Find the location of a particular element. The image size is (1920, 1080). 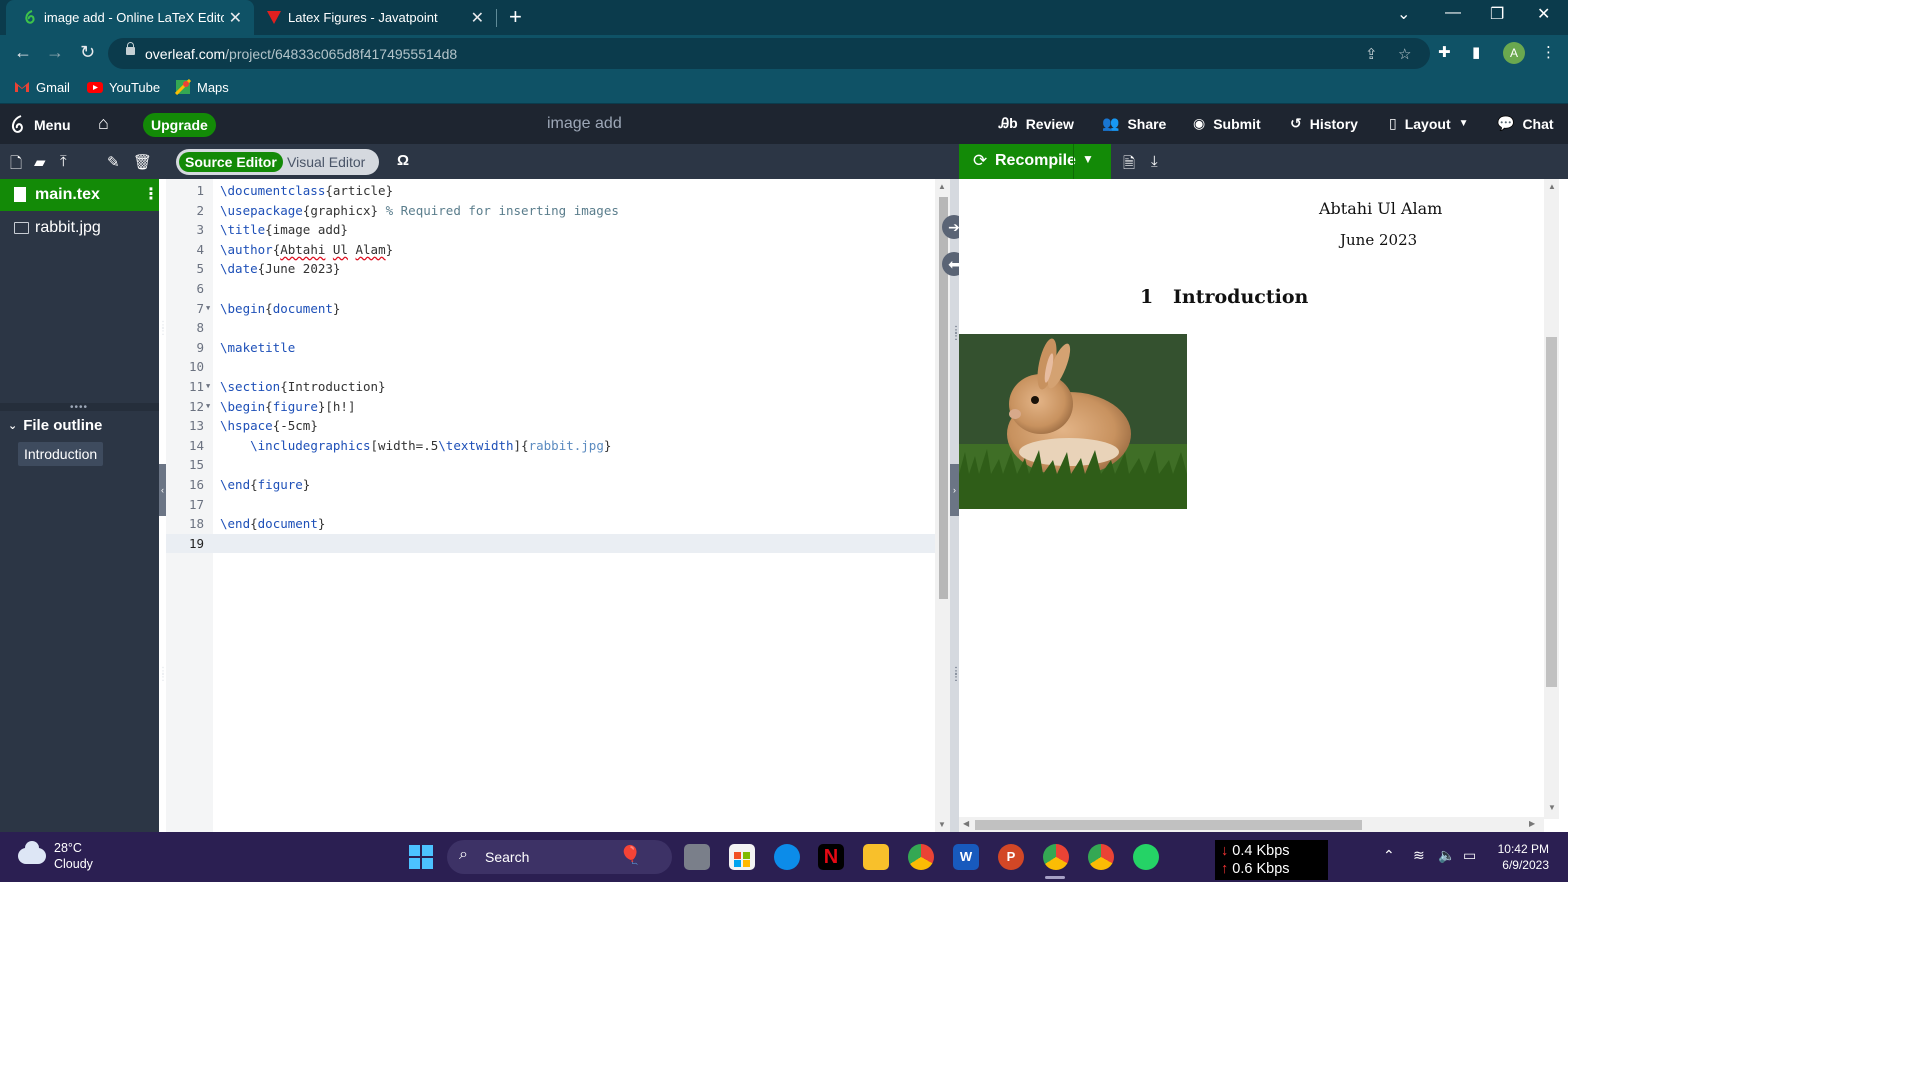

logs-document-icon: 🗎 is located at coordinates (1129, 165).